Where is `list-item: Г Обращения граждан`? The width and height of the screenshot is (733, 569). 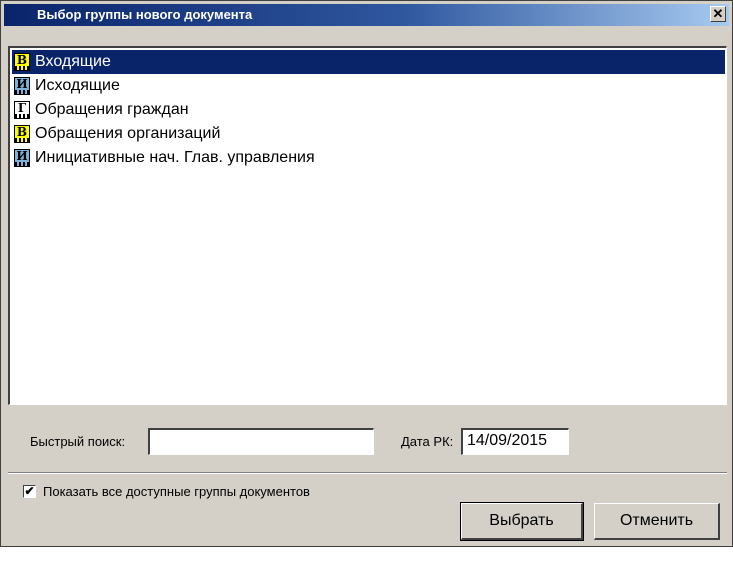
list-item: Г Обращения граждан is located at coordinates (368, 110).